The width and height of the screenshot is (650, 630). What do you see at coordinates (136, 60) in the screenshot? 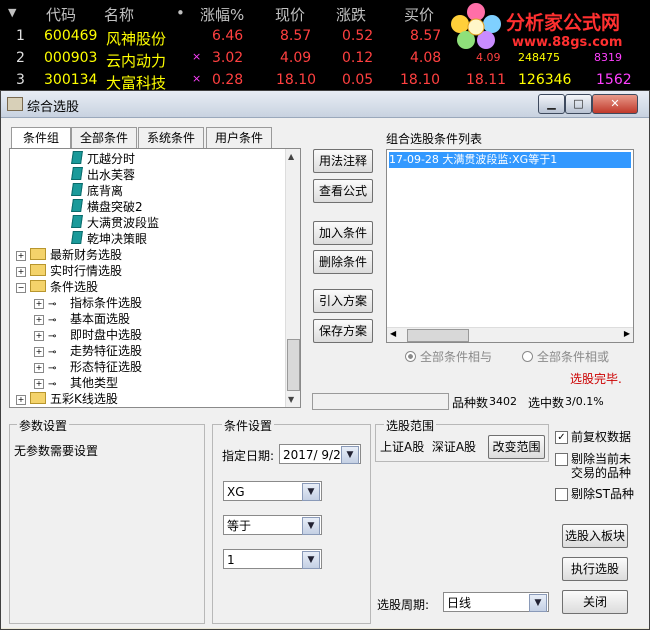
I see `stock-name: 云内动力` at bounding box center [136, 60].